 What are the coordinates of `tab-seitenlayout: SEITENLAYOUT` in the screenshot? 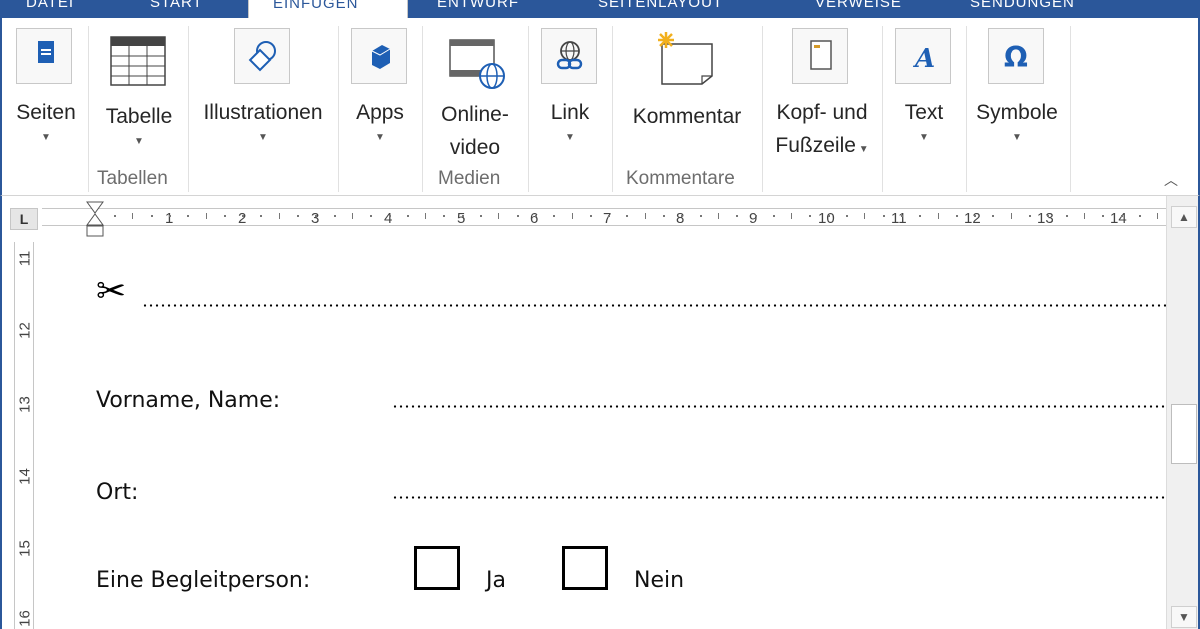 It's located at (660, 9).